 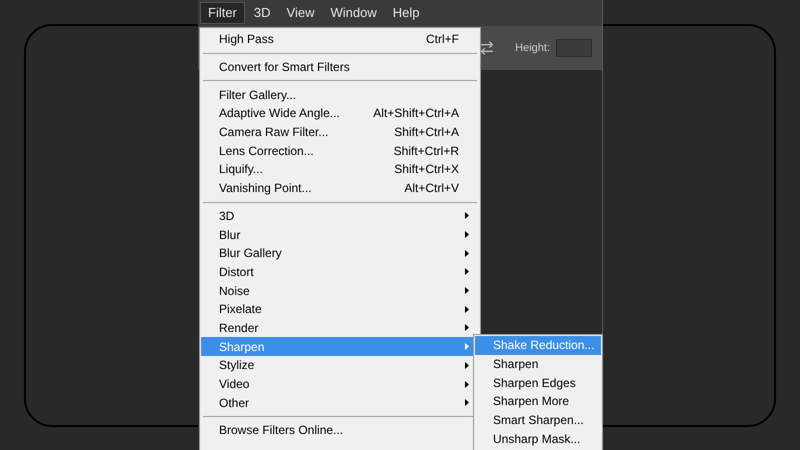 What do you see at coordinates (222, 13) in the screenshot?
I see `menu-bar-item: Filter` at bounding box center [222, 13].